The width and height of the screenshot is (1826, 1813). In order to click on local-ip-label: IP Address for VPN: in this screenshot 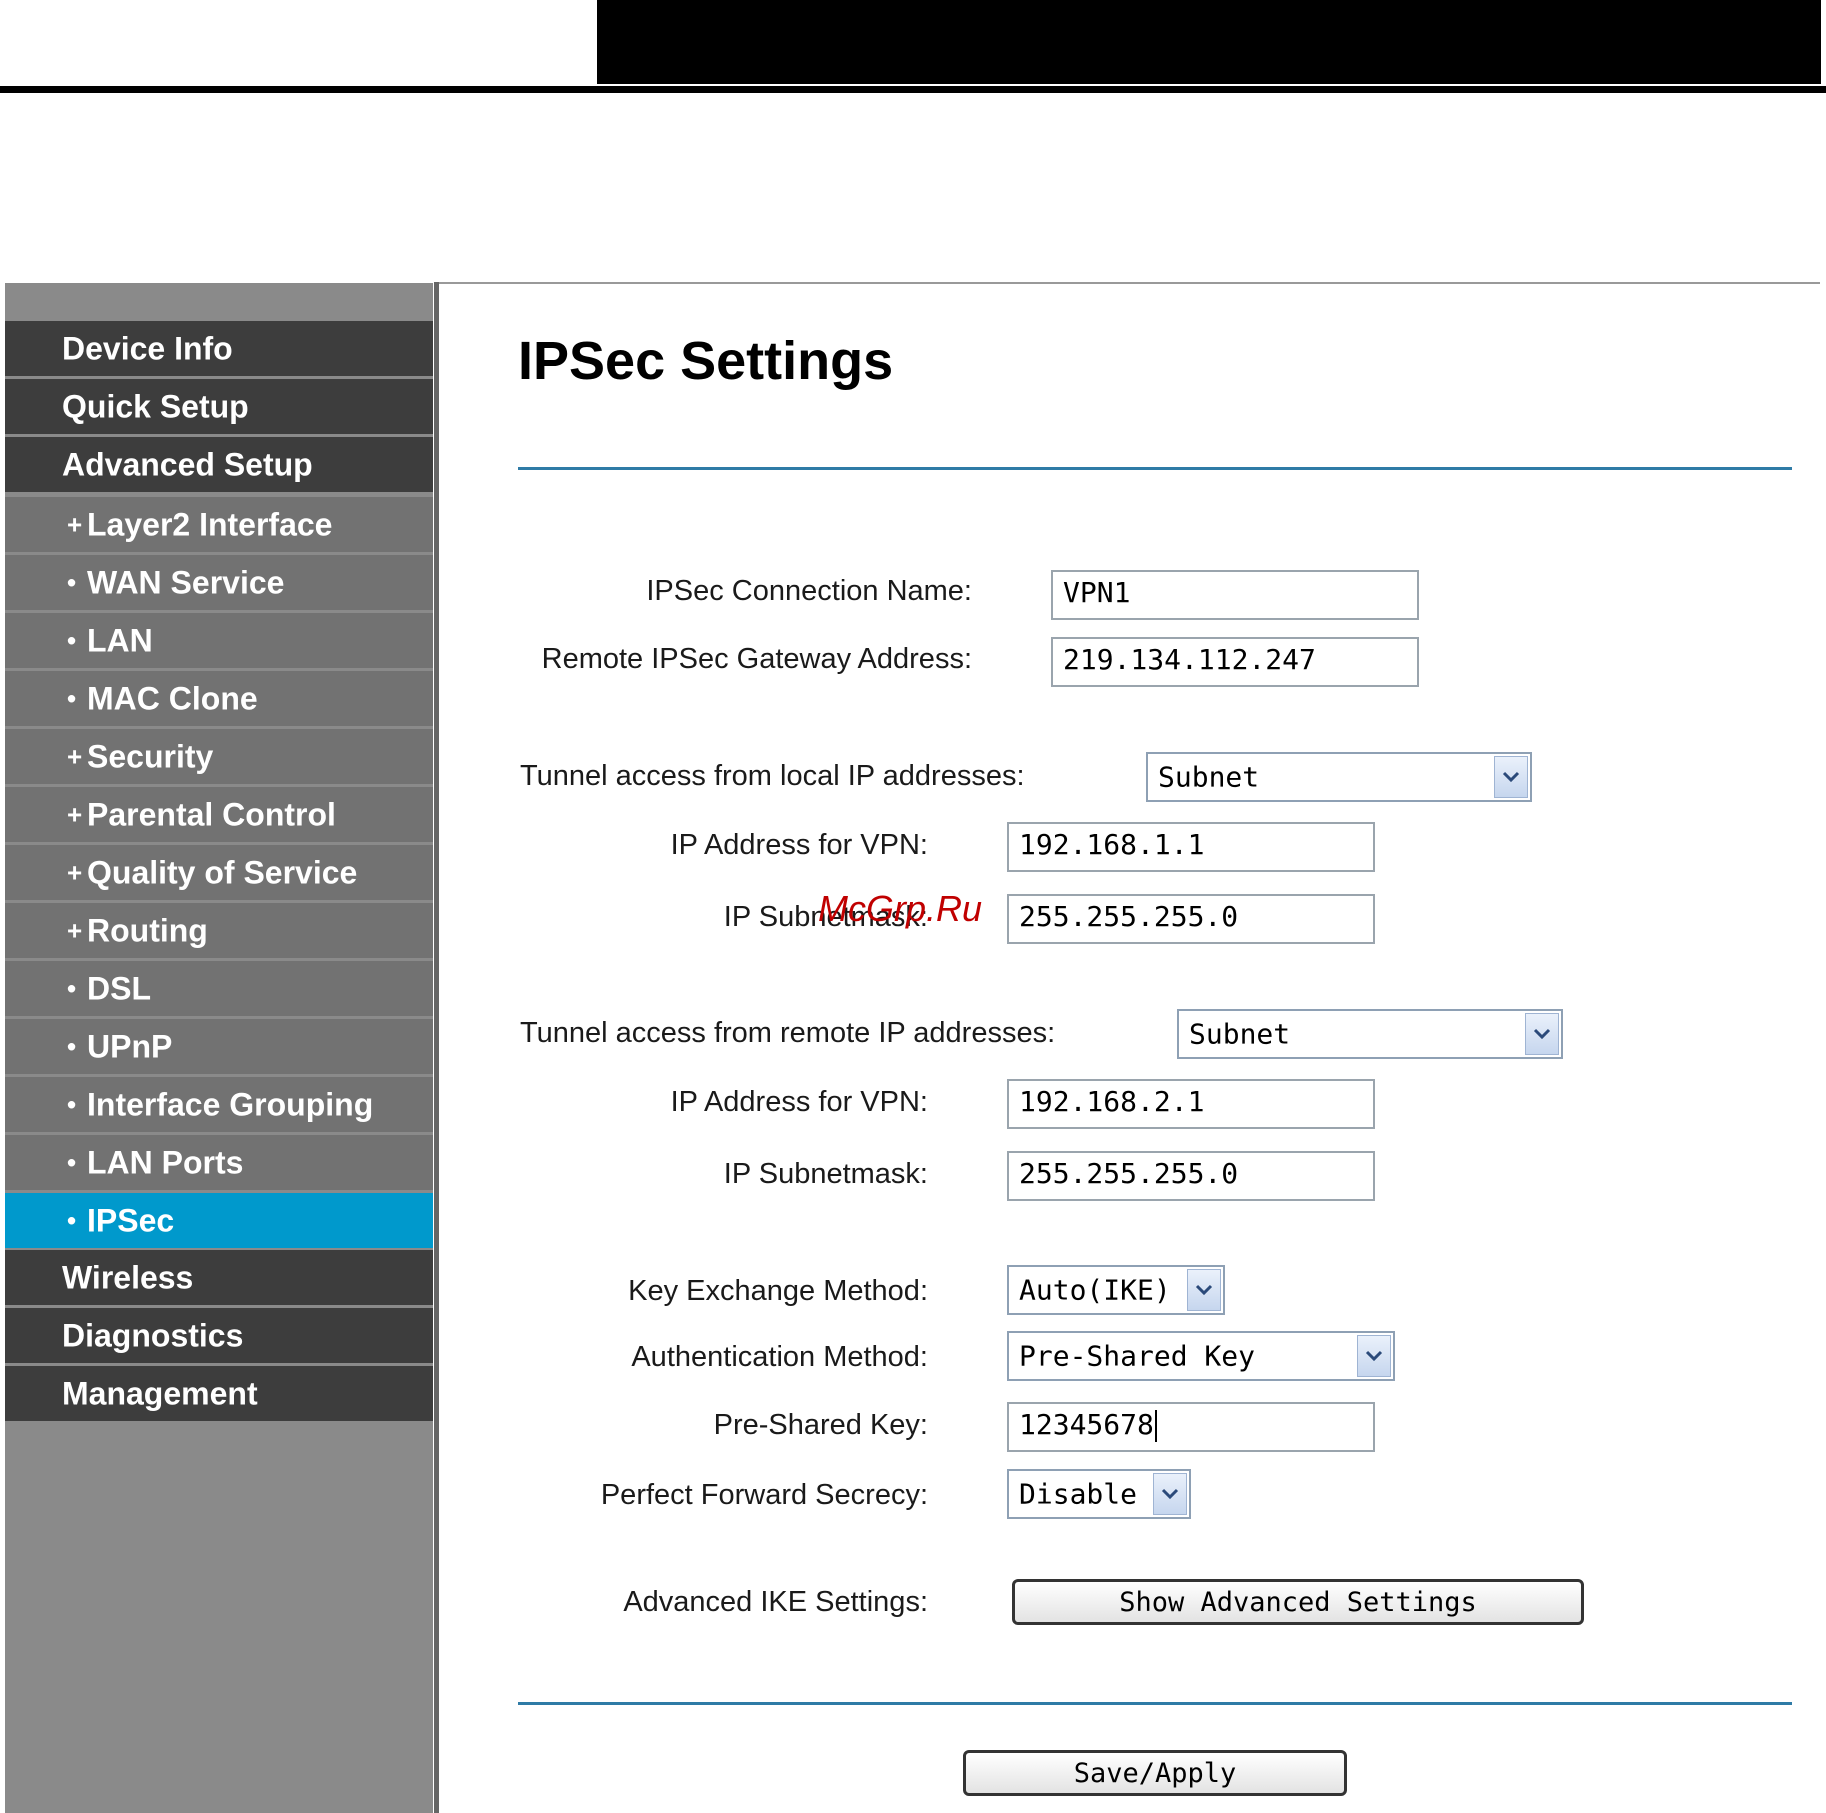, I will do `click(799, 845)`.